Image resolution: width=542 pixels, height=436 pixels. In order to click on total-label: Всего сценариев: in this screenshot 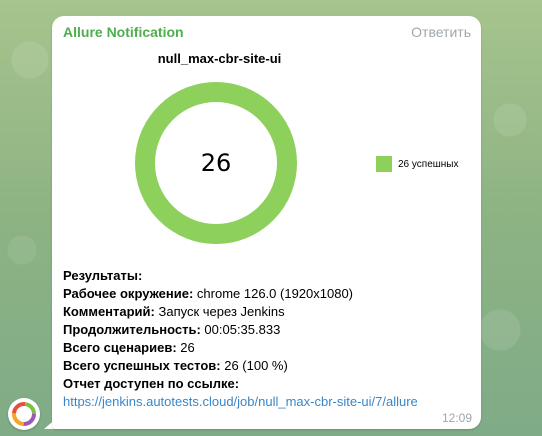, I will do `click(120, 347)`.